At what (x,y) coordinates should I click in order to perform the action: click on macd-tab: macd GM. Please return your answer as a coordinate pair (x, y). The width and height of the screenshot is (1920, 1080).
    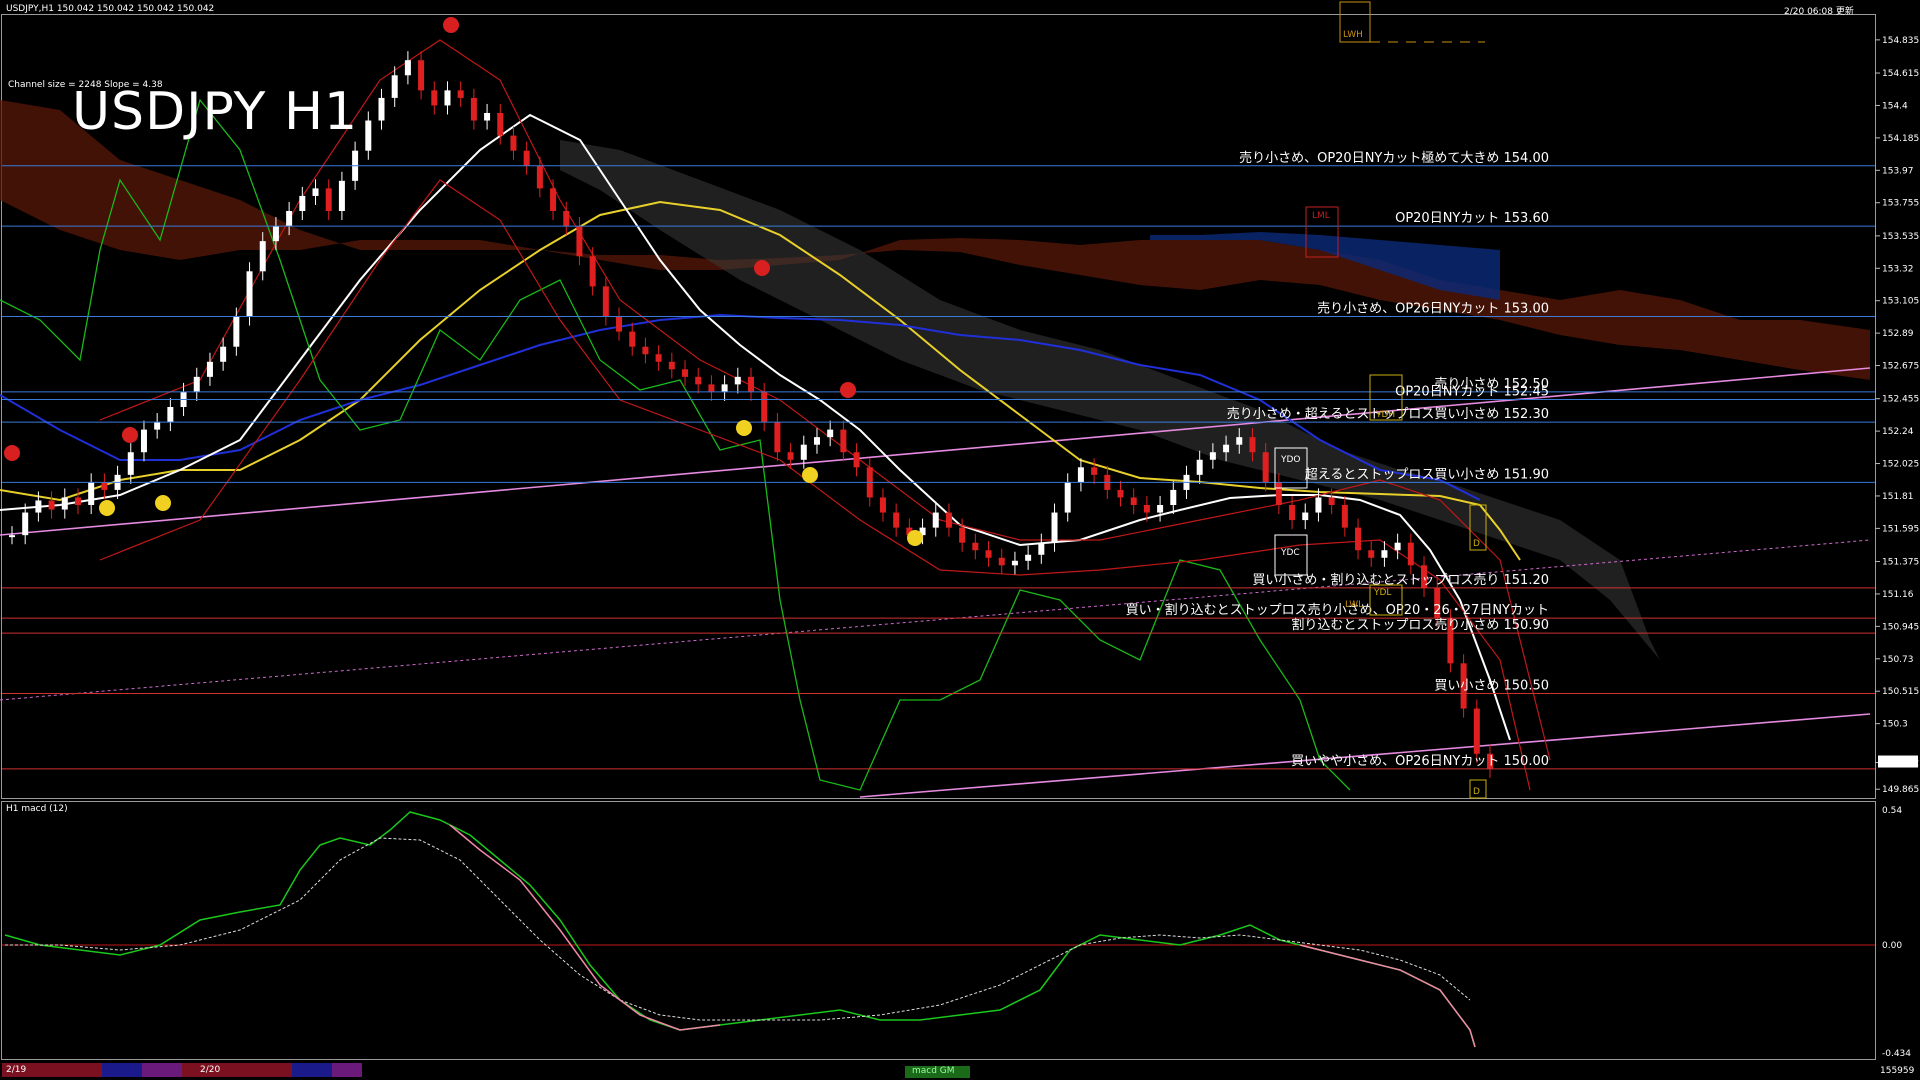
    Looking at the image, I should click on (933, 1071).